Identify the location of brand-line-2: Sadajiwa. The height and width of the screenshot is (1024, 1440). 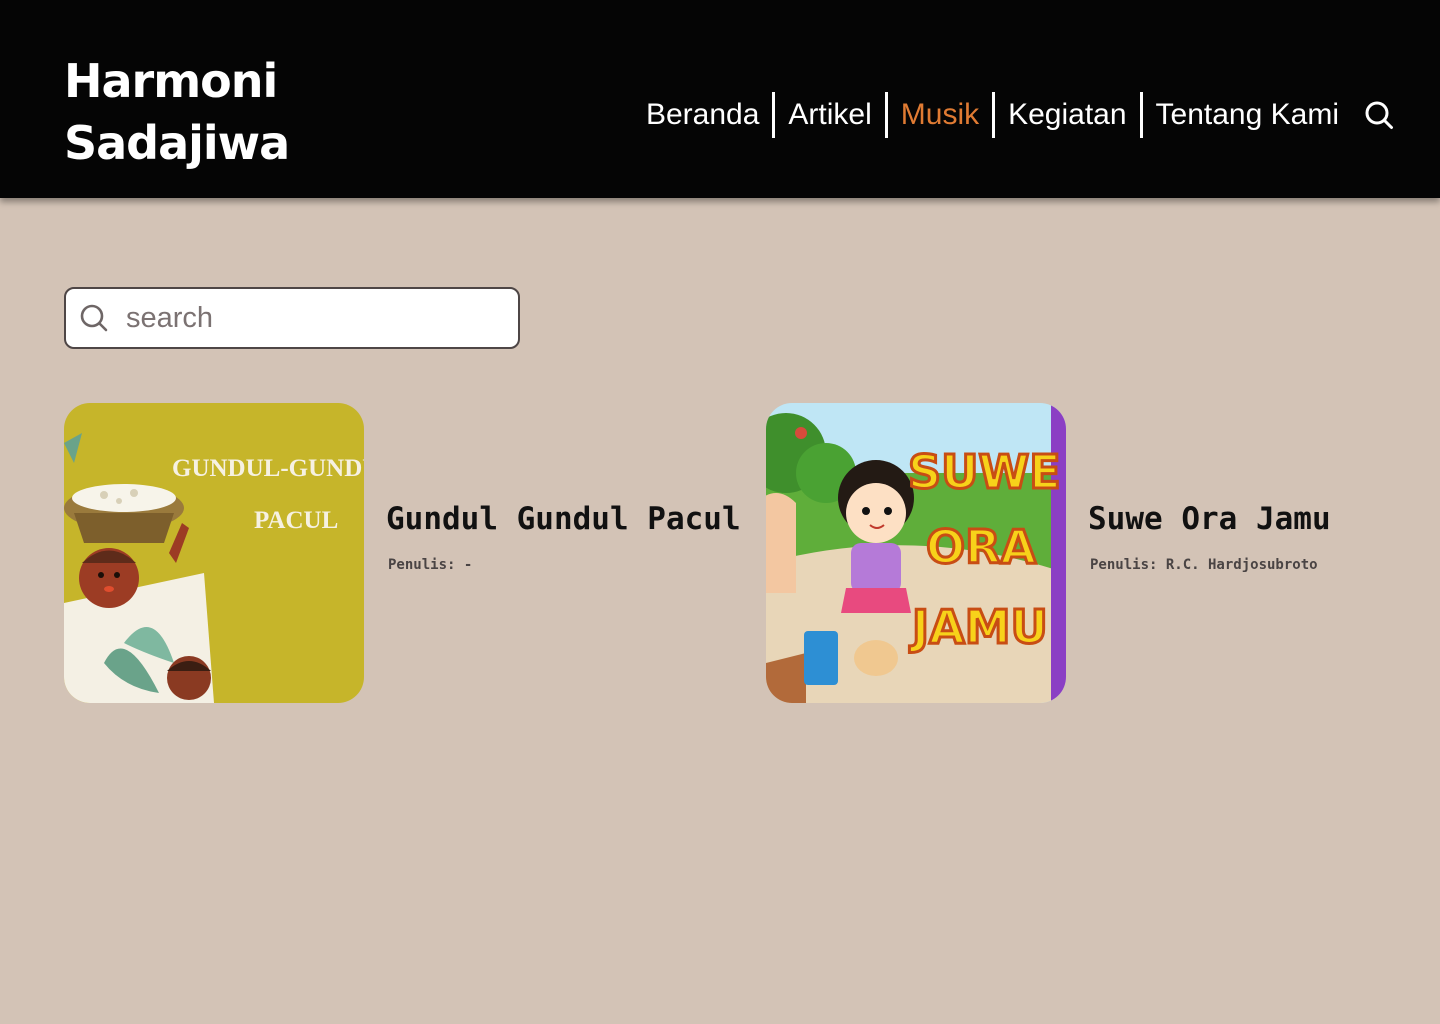
(177, 143).